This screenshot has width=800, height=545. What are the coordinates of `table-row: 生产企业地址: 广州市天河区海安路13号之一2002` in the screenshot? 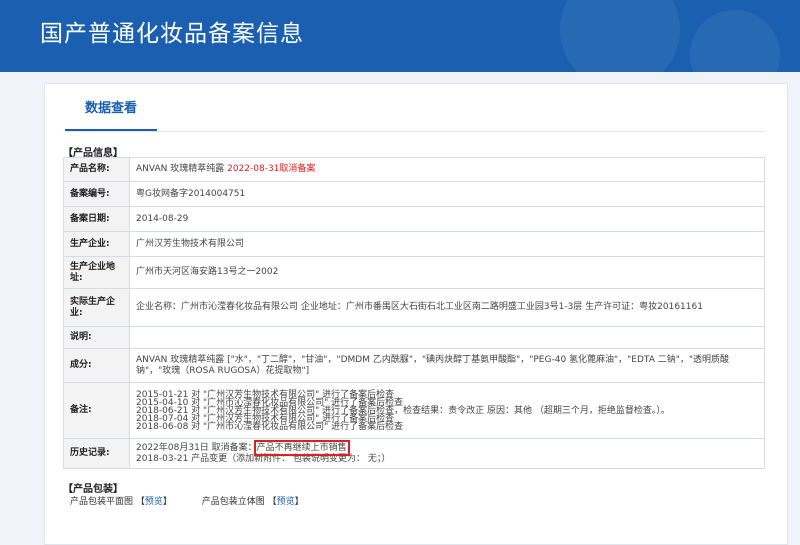 It's located at (414, 272).